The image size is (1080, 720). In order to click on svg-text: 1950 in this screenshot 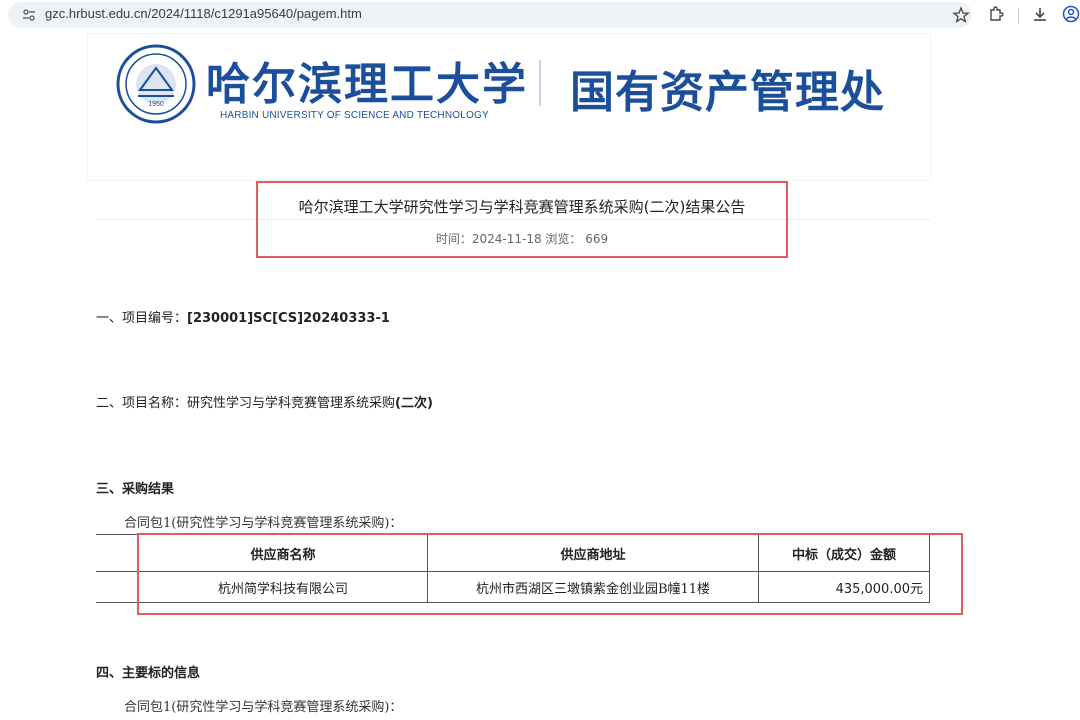, I will do `click(156, 104)`.